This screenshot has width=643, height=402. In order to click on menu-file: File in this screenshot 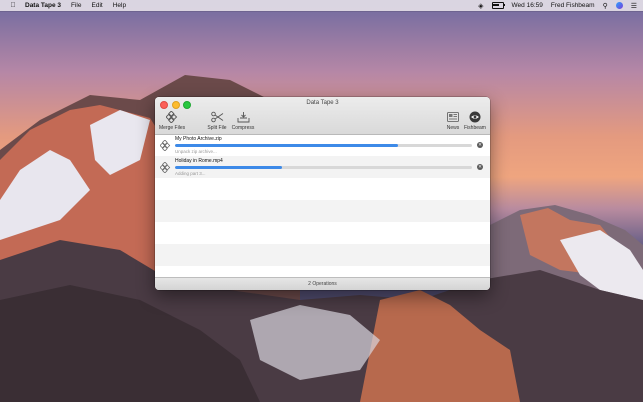, I will do `click(76, 5)`.